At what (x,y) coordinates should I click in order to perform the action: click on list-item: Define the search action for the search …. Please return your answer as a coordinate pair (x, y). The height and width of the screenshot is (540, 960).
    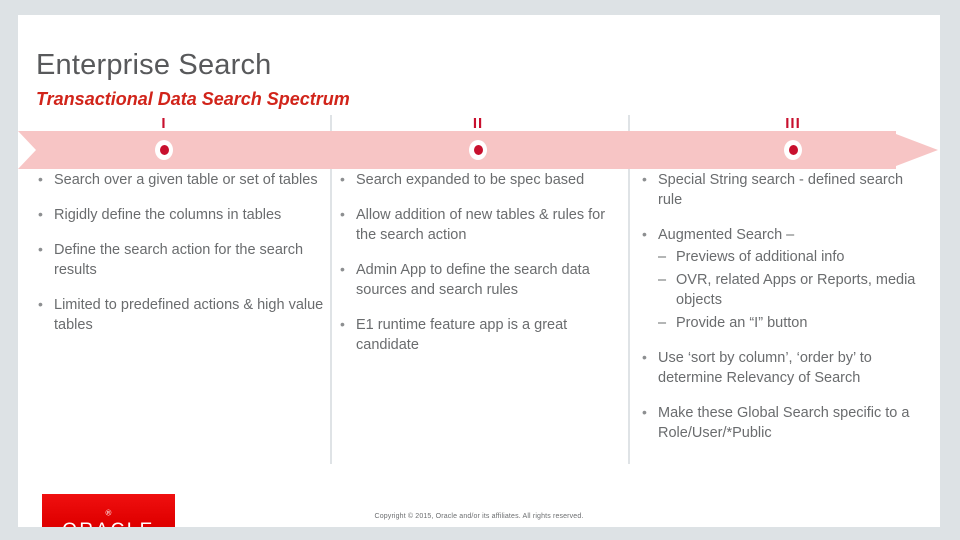
    Looking at the image, I should click on (180, 259).